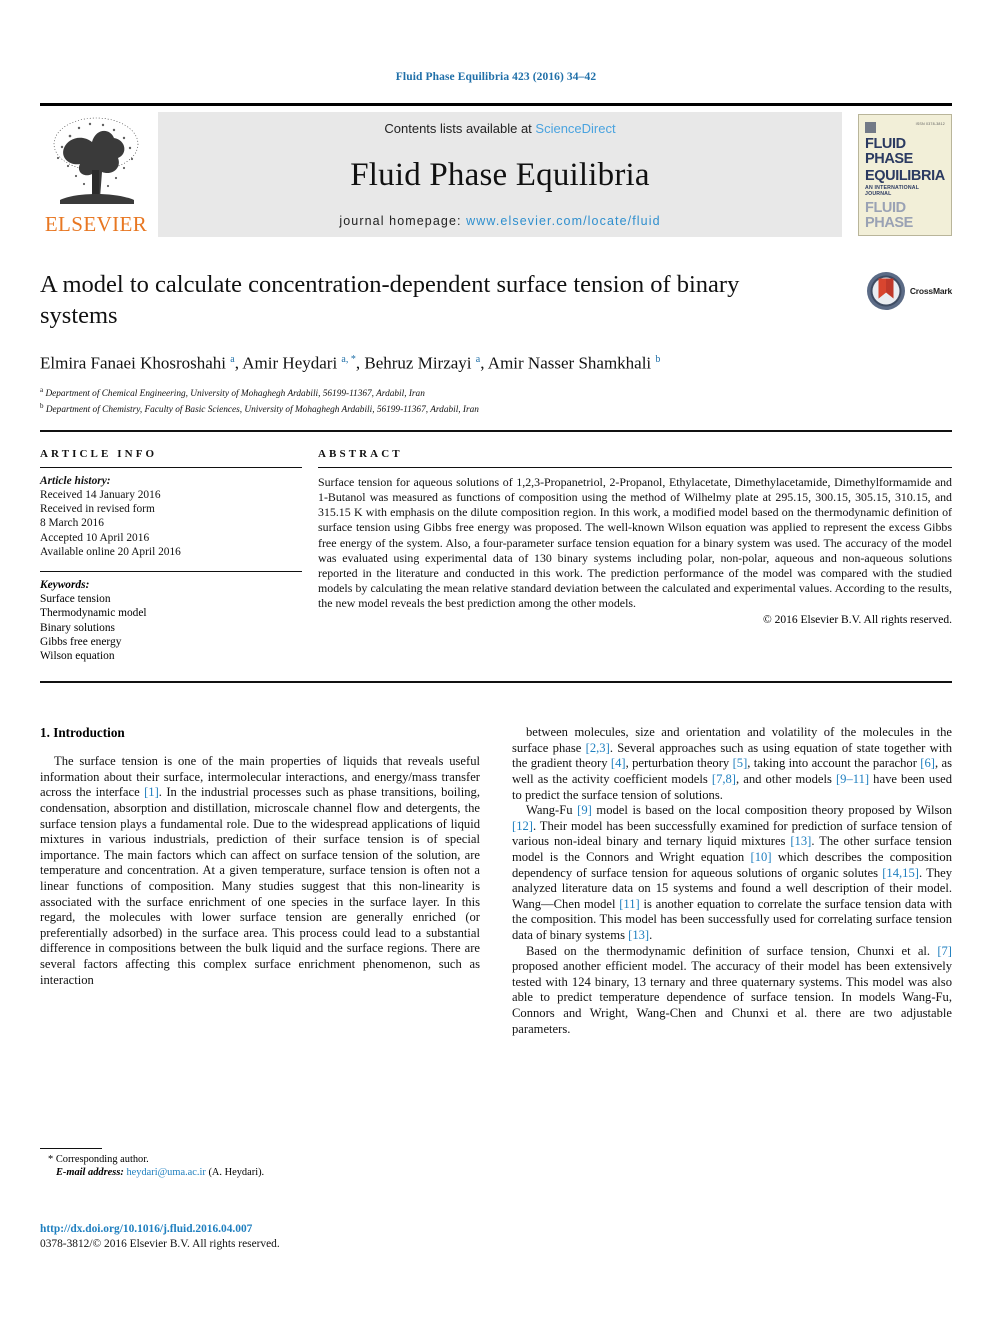  I want to click on elsevier-logo: ELSEVIER, so click(99, 174).